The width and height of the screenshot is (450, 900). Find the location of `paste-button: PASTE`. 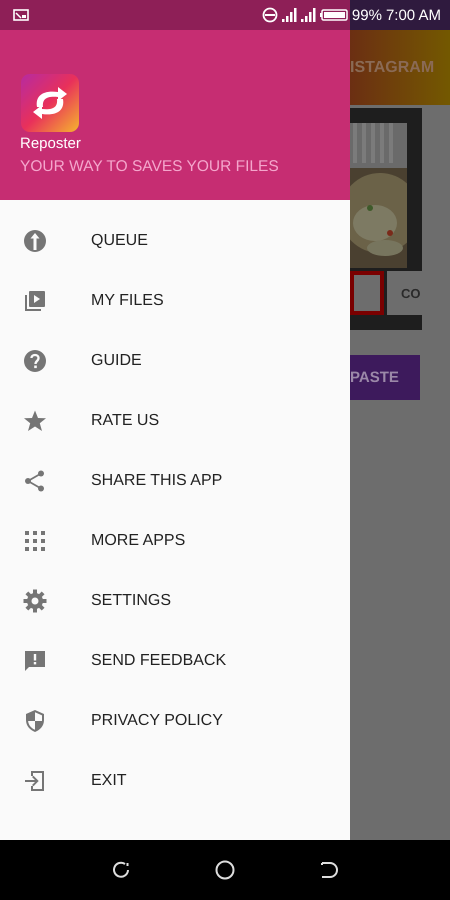

paste-button: PASTE is located at coordinates (385, 377).